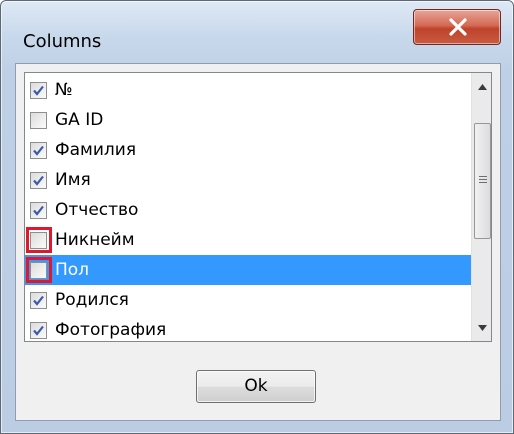  What do you see at coordinates (248, 180) in the screenshot?
I see `list-item: Имя` at bounding box center [248, 180].